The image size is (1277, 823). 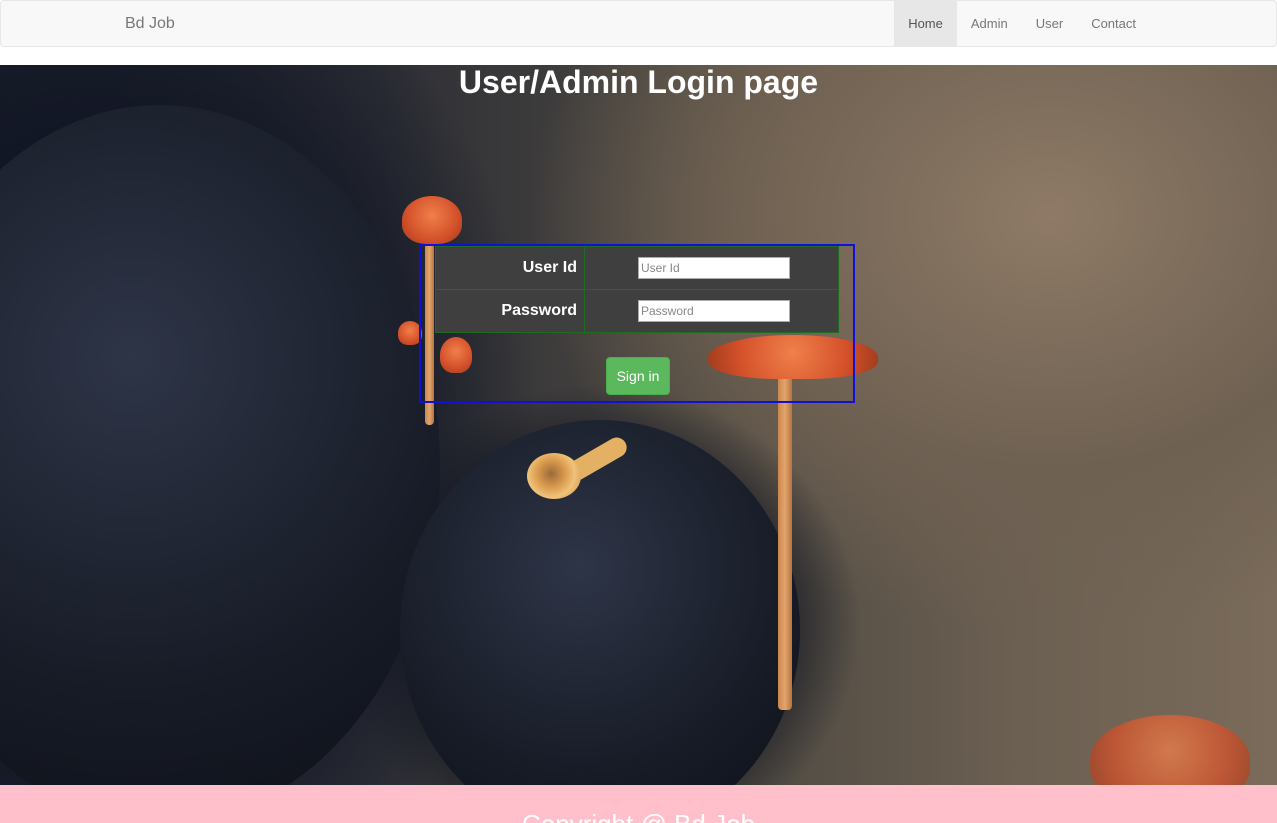 I want to click on password-row: Password, so click(x=637, y=311).